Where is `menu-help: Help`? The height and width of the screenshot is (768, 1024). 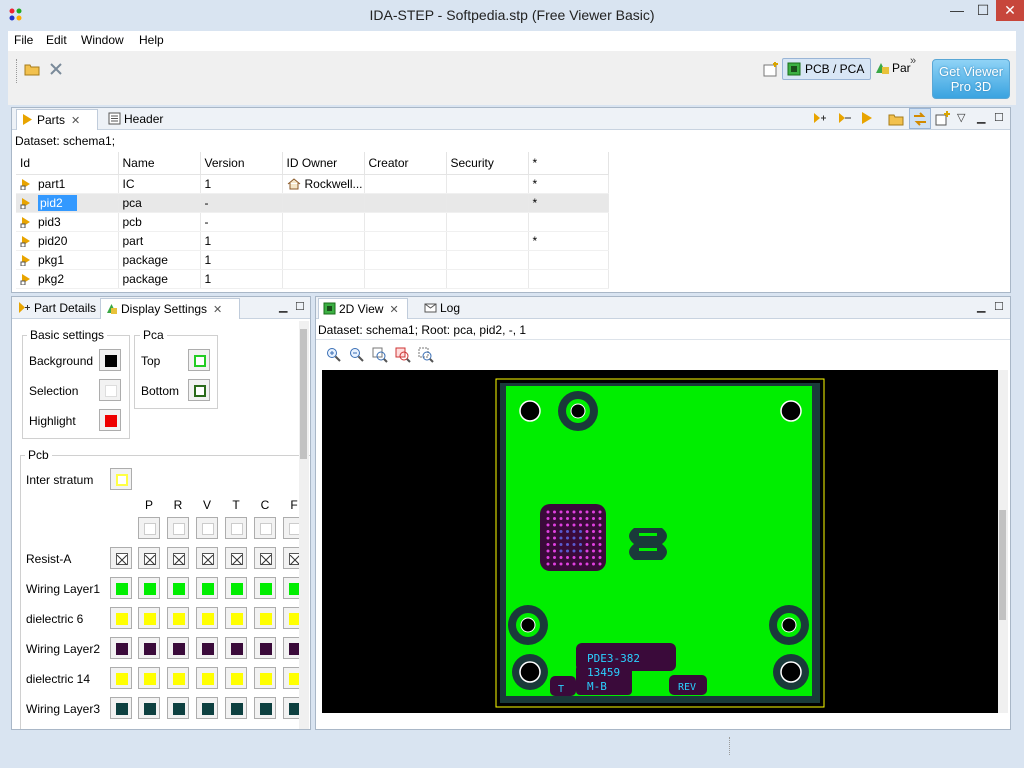 menu-help: Help is located at coordinates (151, 40).